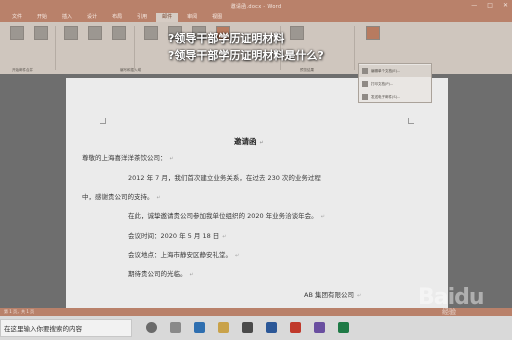  What do you see at coordinates (42, 17) in the screenshot?
I see `tab-home: 开始` at bounding box center [42, 17].